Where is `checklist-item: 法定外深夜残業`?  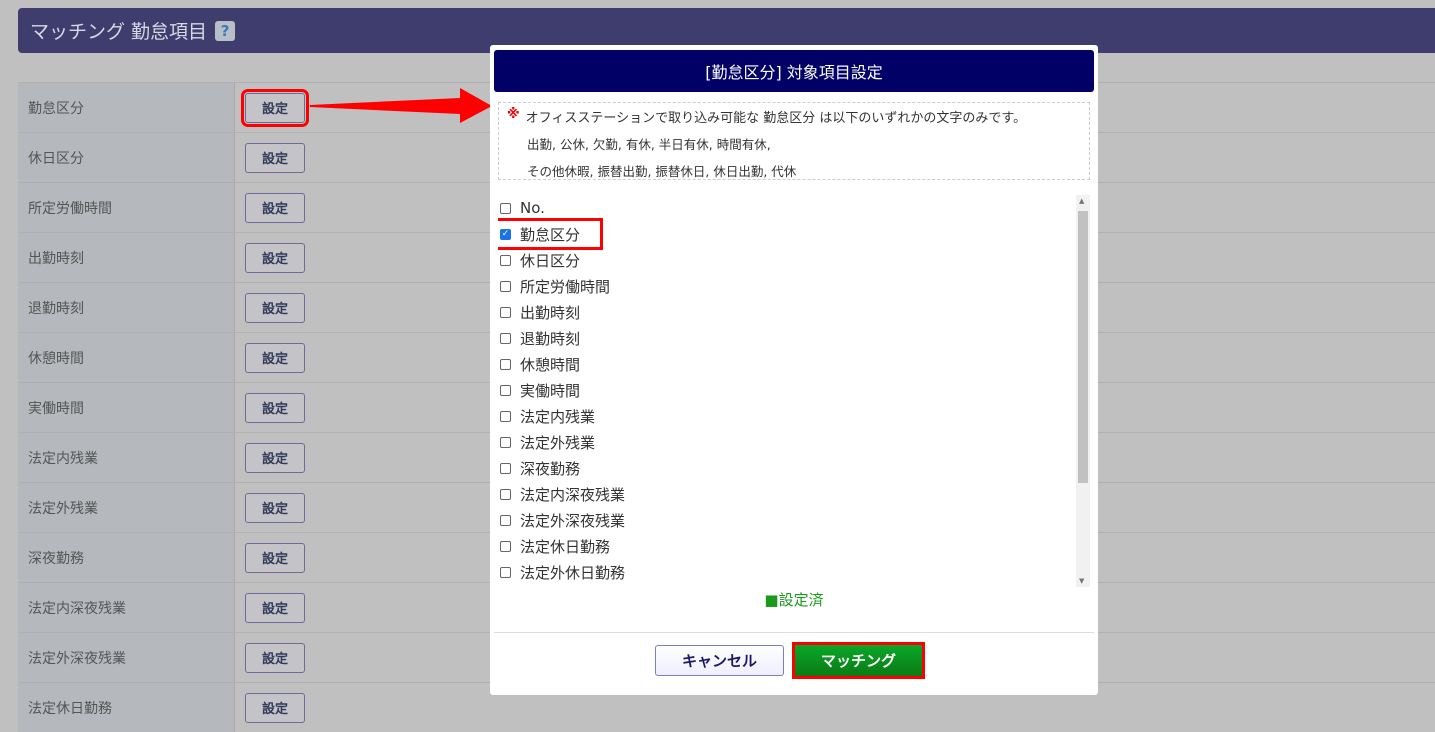 checklist-item: 法定外深夜残業 is located at coordinates (794, 520).